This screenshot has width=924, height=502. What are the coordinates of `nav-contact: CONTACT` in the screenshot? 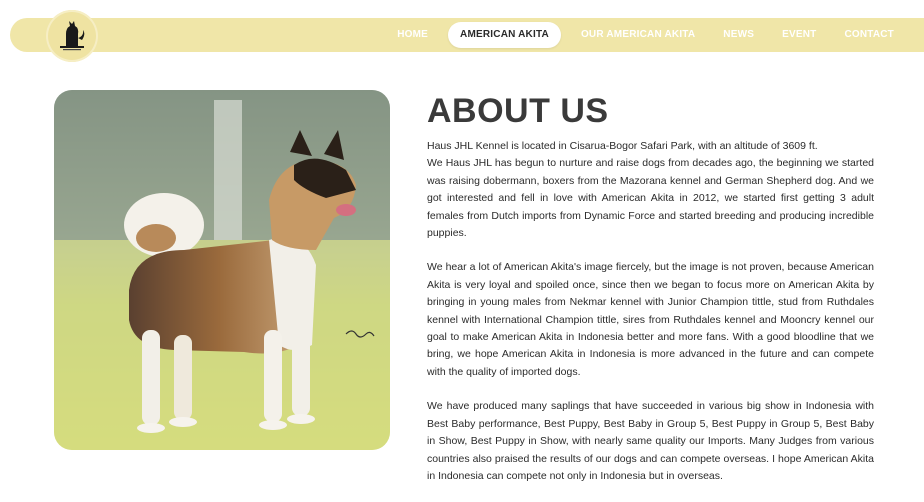 It's located at (877, 35).